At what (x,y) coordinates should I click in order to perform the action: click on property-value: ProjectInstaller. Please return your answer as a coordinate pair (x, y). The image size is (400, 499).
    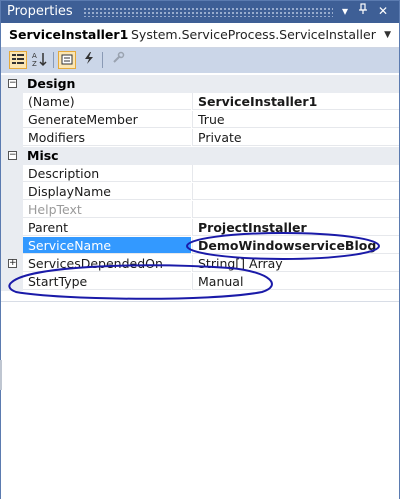
    Looking at the image, I should click on (295, 227).